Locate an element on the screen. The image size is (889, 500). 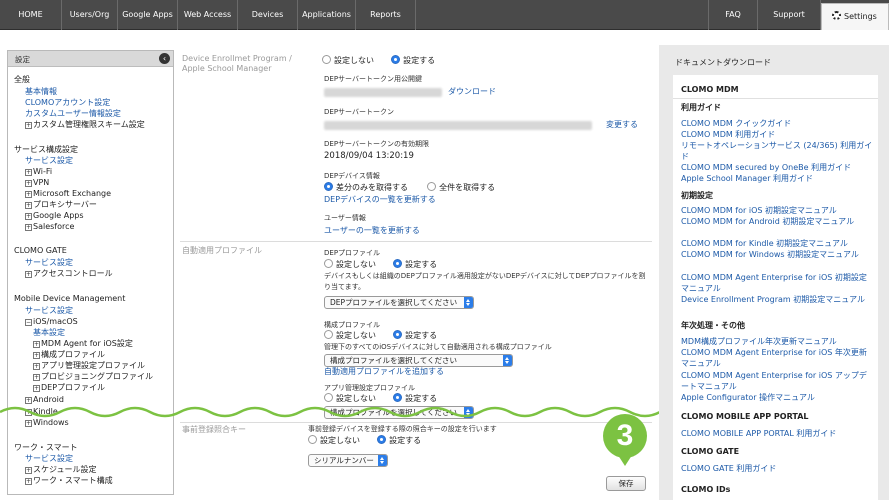
nav-reports: Reports is located at coordinates (386, 15).